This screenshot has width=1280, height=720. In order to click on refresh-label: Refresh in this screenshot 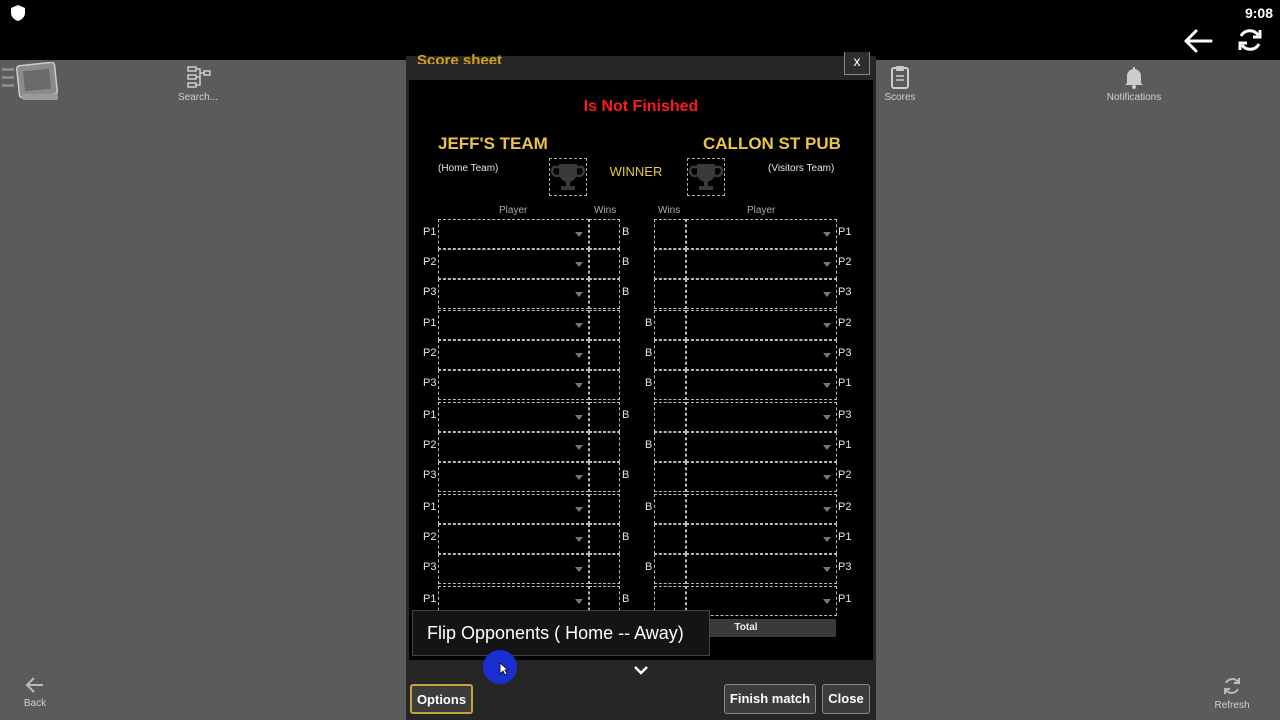, I will do `click(1232, 705)`.